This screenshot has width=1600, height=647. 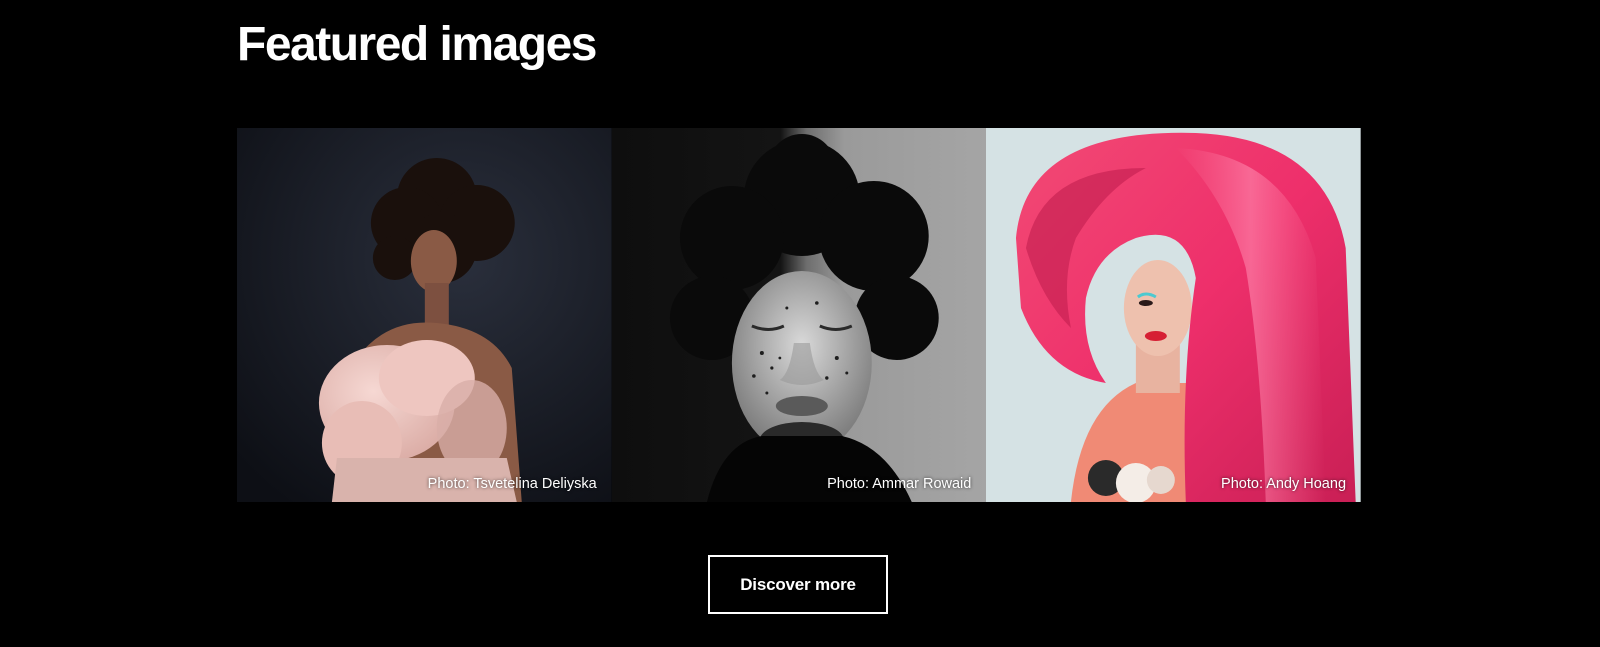 I want to click on gallery-item-3: Photo: Andy Hoang, so click(x=1173, y=315).